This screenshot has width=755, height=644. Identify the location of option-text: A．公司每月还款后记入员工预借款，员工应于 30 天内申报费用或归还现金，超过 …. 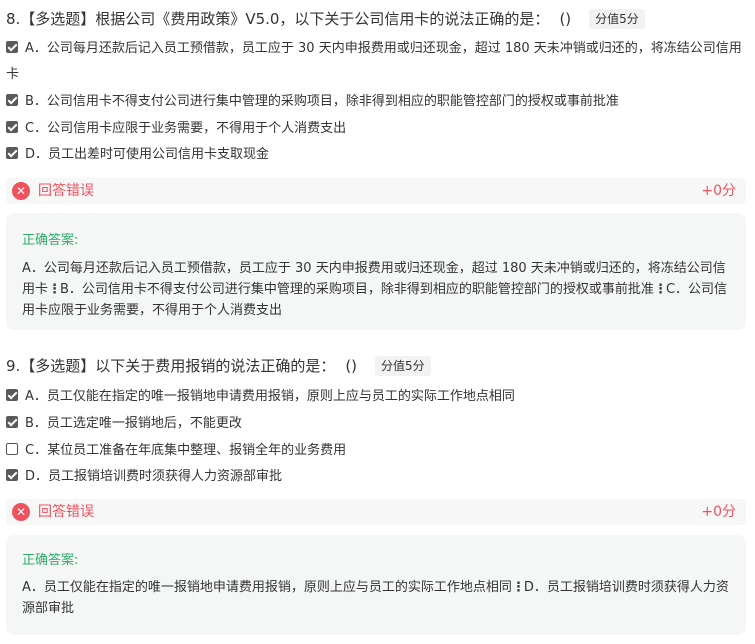
(374, 61).